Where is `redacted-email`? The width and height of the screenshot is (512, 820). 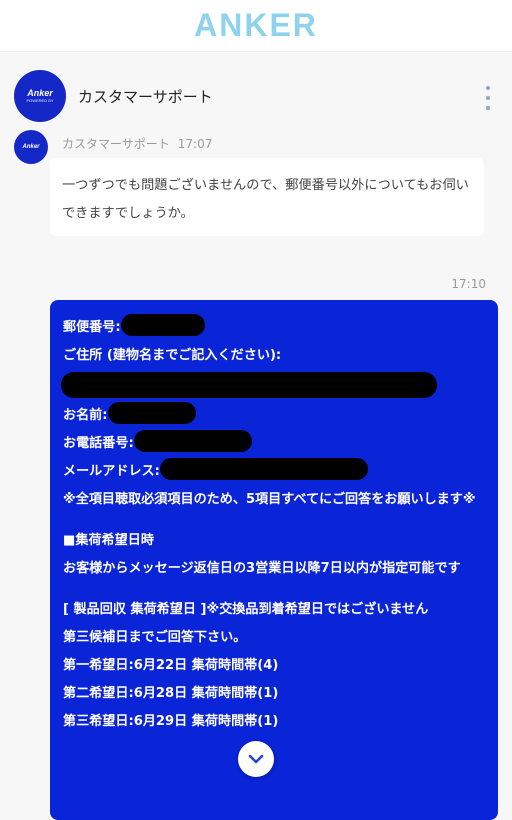
redacted-email is located at coordinates (263, 469).